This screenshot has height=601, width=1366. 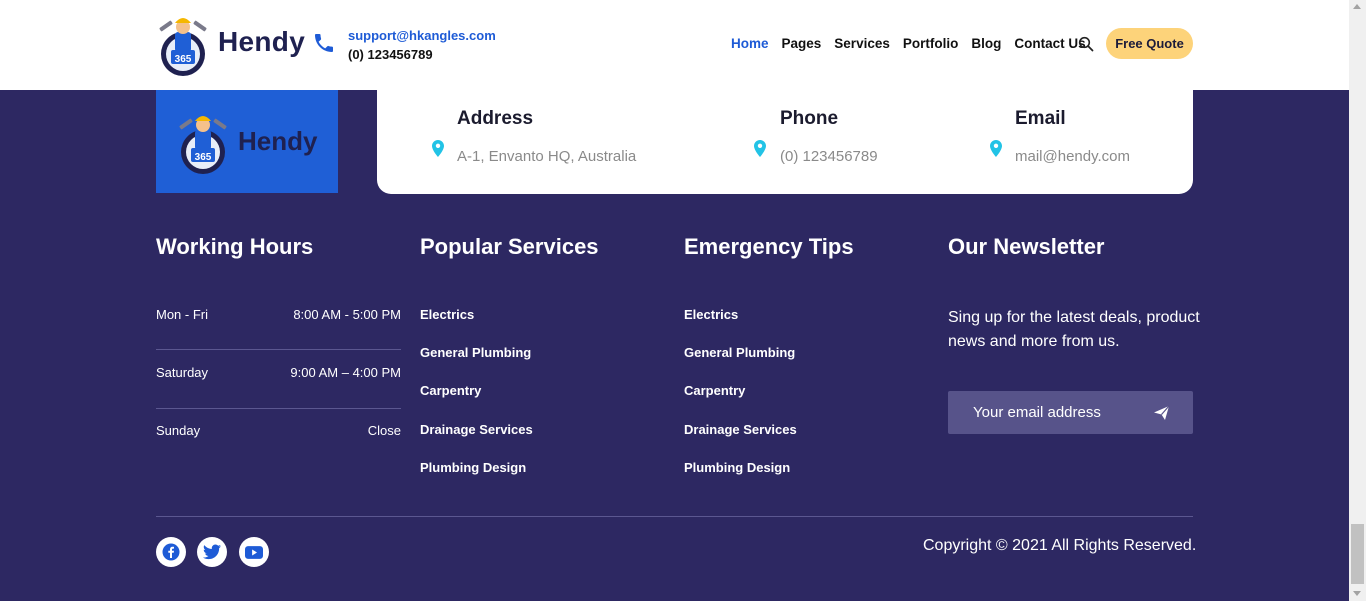 What do you see at coordinates (862, 43) in the screenshot?
I see `nav-services: Services` at bounding box center [862, 43].